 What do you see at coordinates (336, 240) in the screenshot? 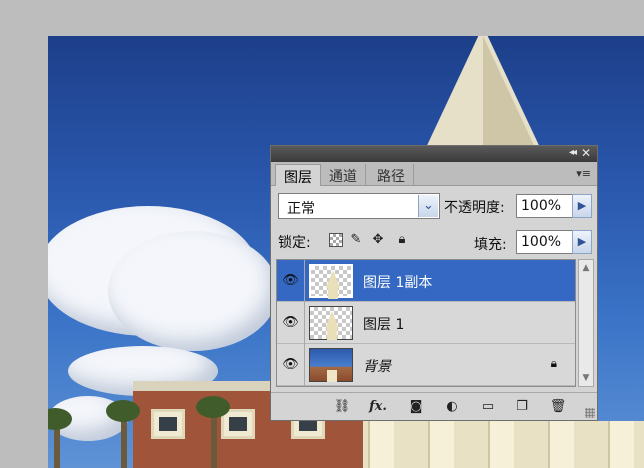
I see `lock-transparency-icon` at bounding box center [336, 240].